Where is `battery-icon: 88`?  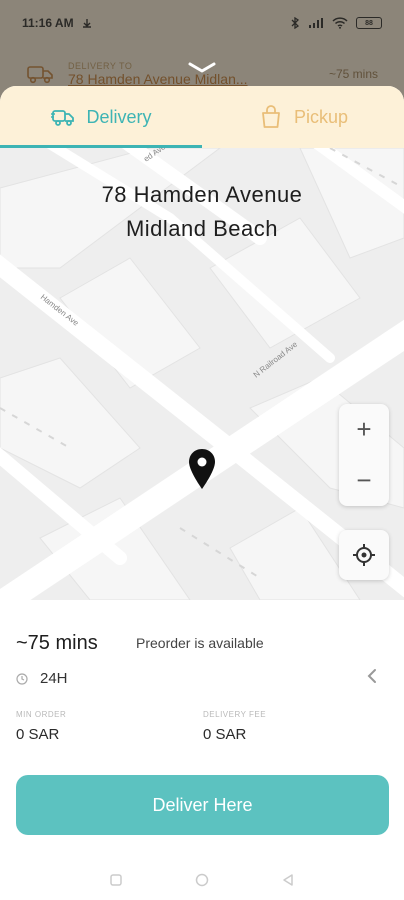
battery-icon: 88 is located at coordinates (369, 23).